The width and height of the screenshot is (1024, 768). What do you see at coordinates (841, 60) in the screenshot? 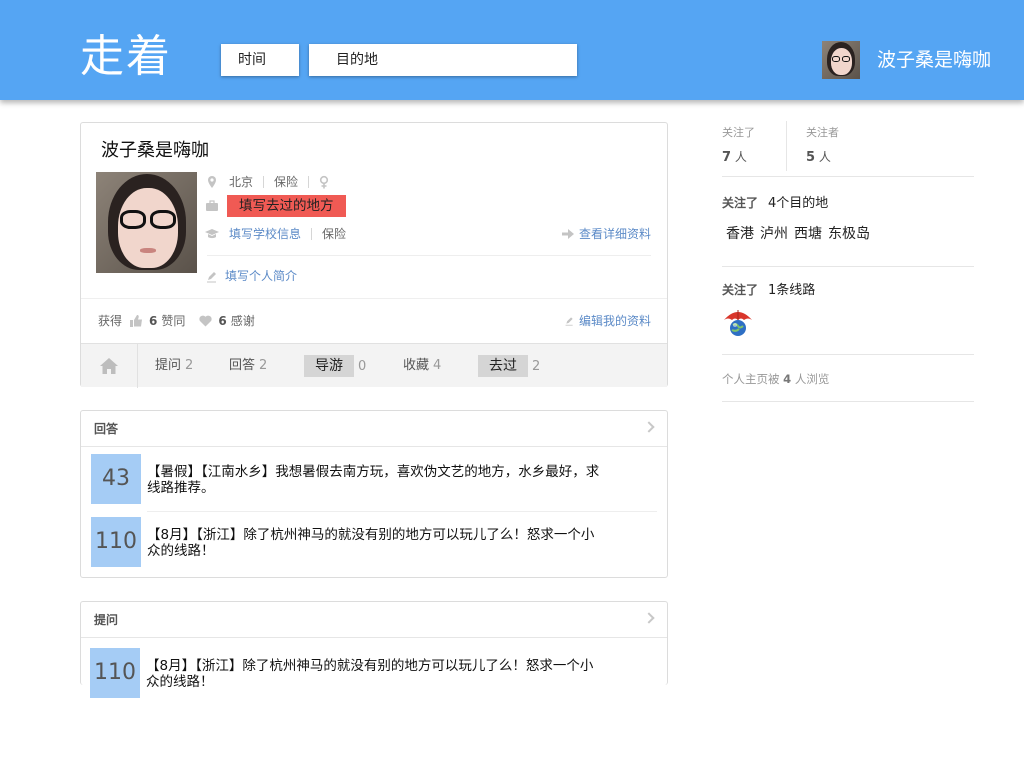
I see `header-avatar` at bounding box center [841, 60].